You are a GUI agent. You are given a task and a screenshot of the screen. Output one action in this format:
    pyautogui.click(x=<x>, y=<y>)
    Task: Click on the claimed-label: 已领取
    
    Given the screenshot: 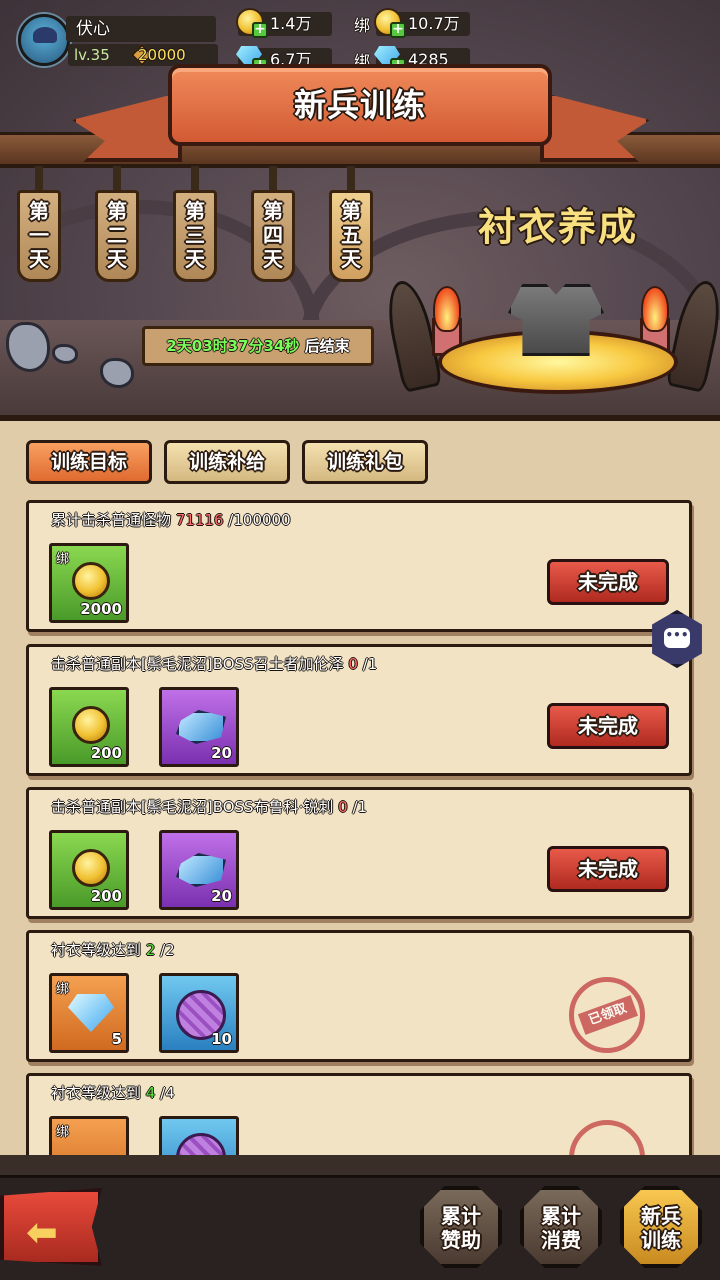 What is the action you would take?
    pyautogui.click(x=608, y=1015)
    